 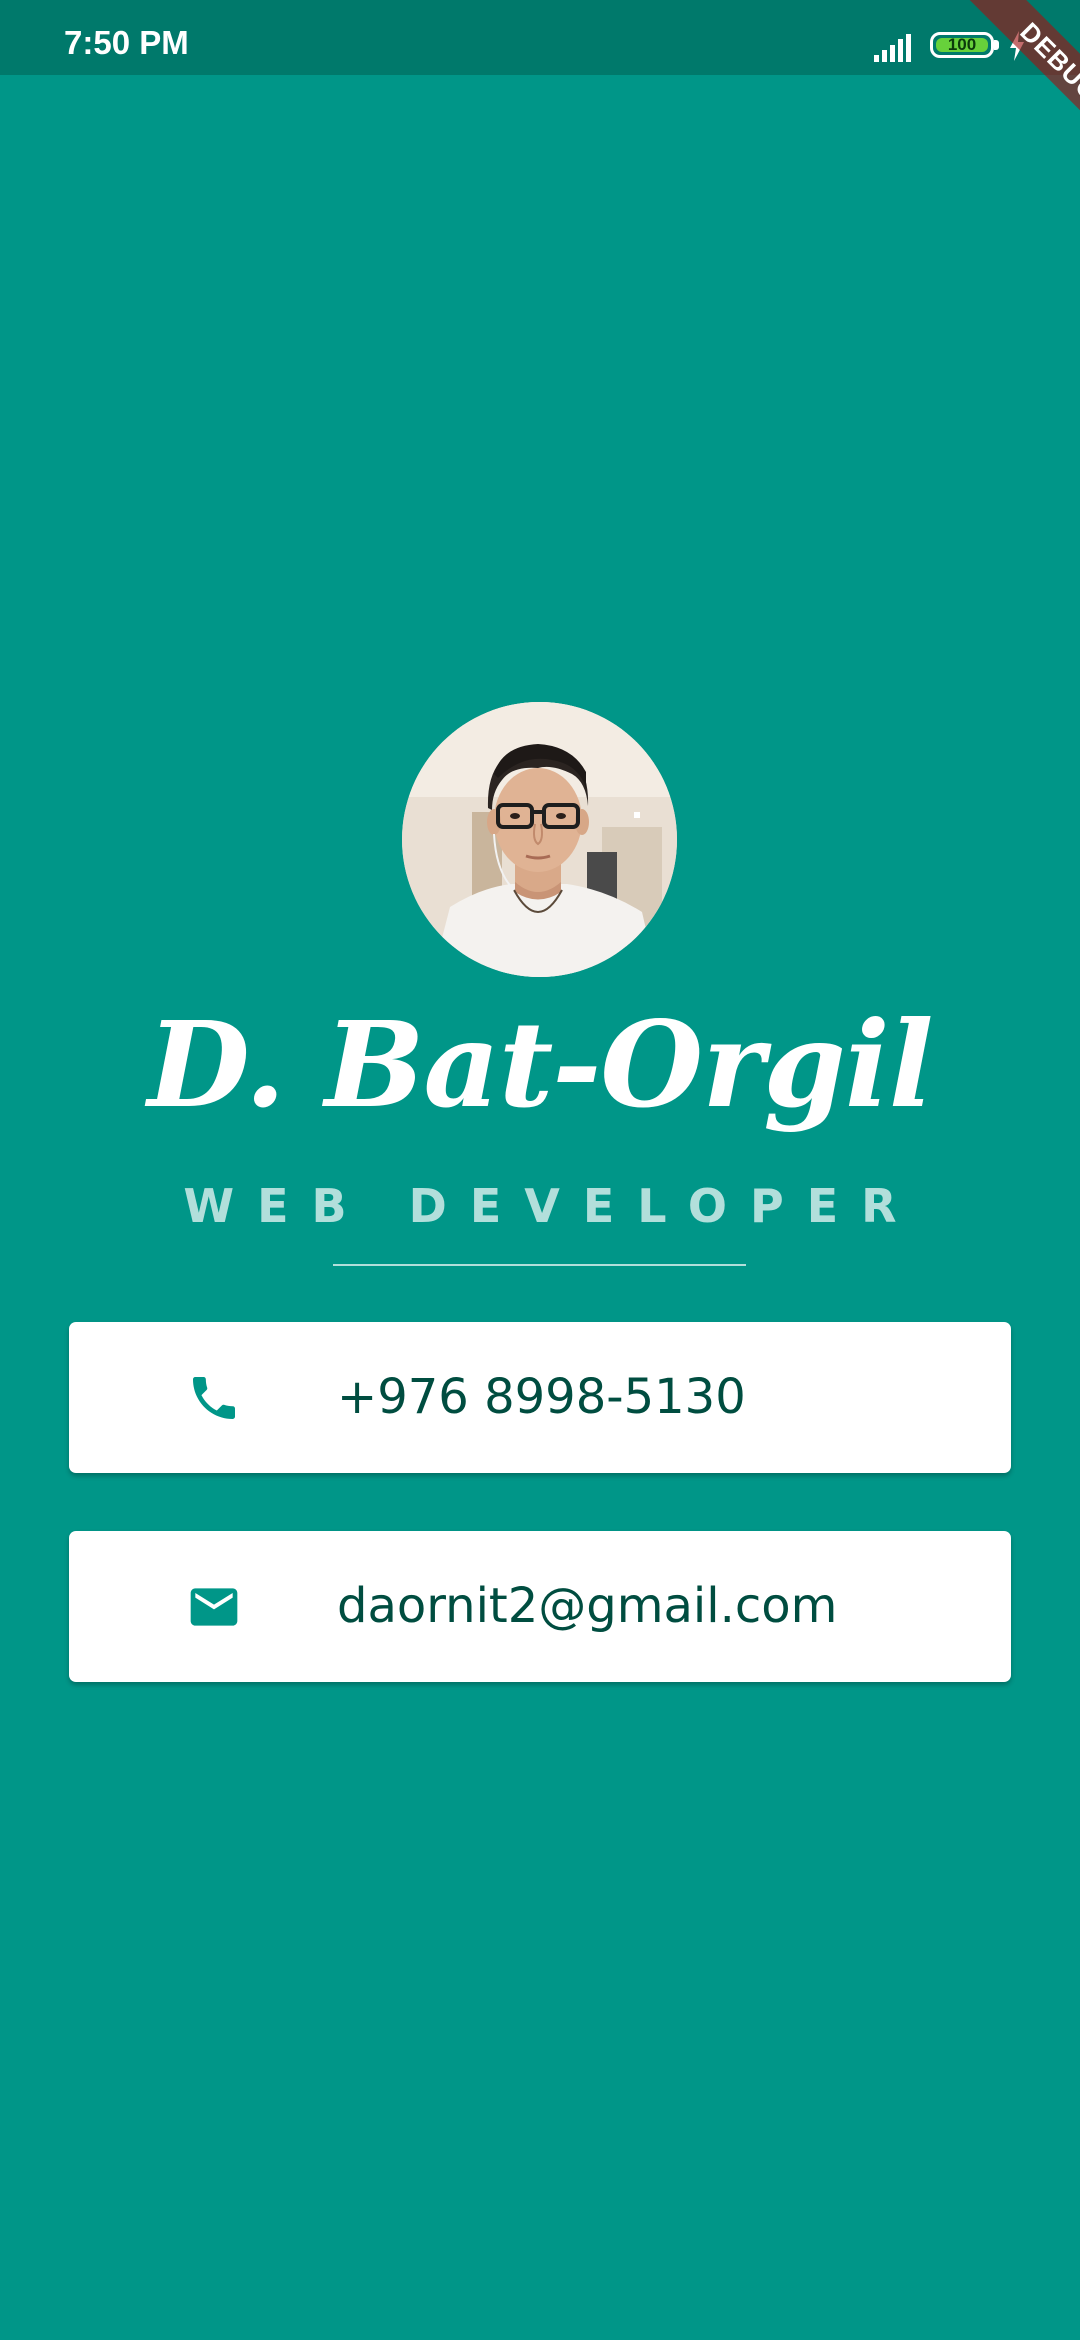 I want to click on profile-avatar, so click(x=539, y=839).